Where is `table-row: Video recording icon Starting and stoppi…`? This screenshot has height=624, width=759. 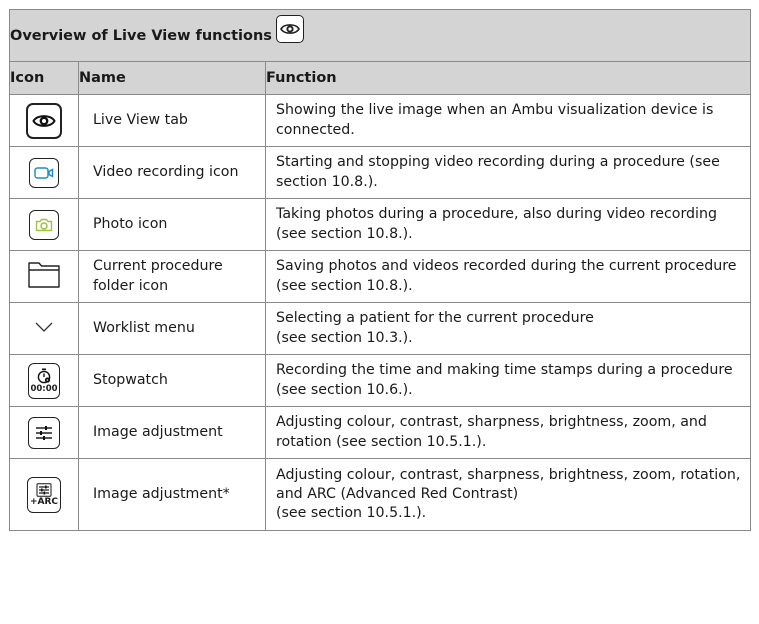
table-row: Video recording icon Starting and stoppi… is located at coordinates (380, 172).